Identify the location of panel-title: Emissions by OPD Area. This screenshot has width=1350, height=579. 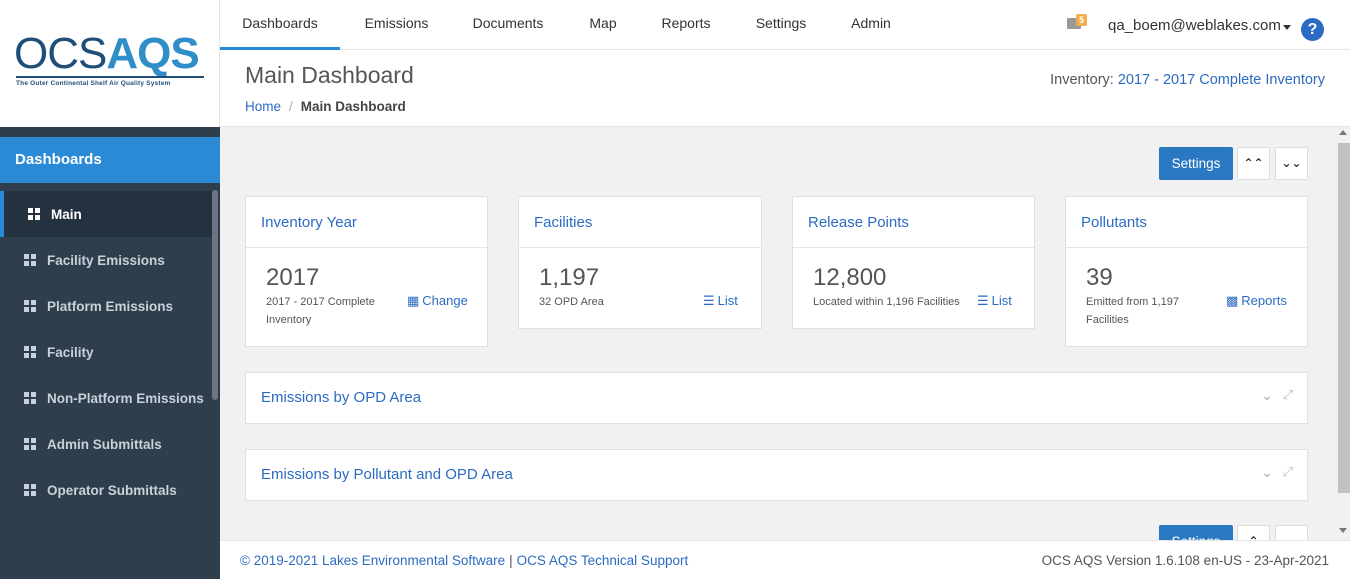
(341, 397).